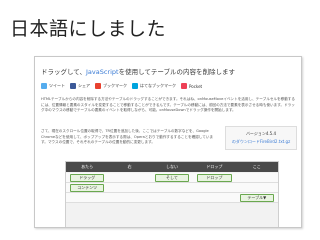  Describe the element at coordinates (176, 72) in the screenshot. I see `article-title-suffix: を使用してテーブルの内容を削除します` at that location.